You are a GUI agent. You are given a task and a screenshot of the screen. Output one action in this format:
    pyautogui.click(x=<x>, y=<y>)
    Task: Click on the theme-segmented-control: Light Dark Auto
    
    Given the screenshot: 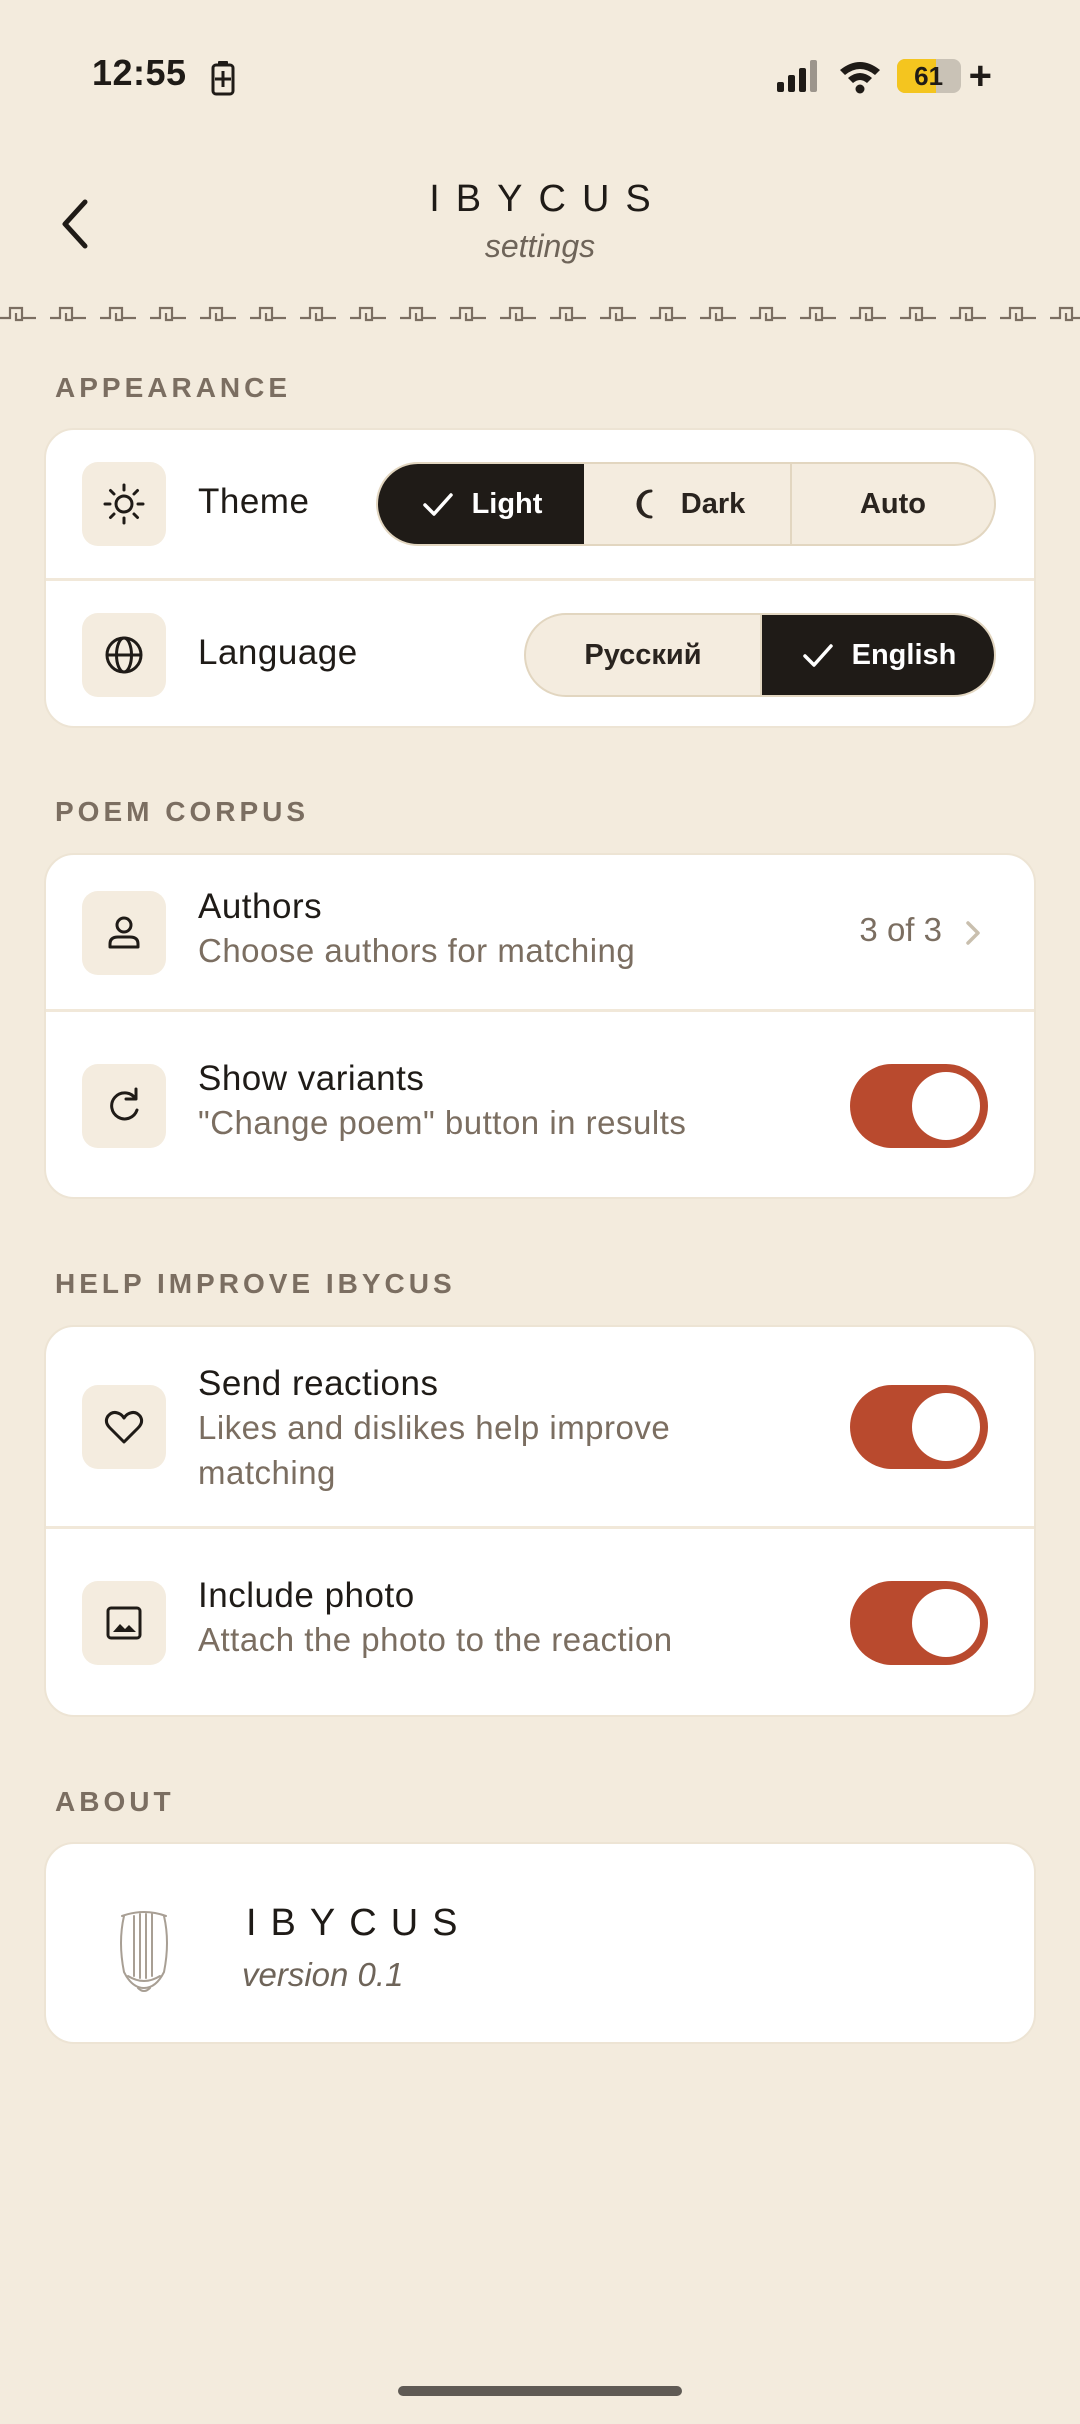 What is the action you would take?
    pyautogui.click(x=686, y=504)
    